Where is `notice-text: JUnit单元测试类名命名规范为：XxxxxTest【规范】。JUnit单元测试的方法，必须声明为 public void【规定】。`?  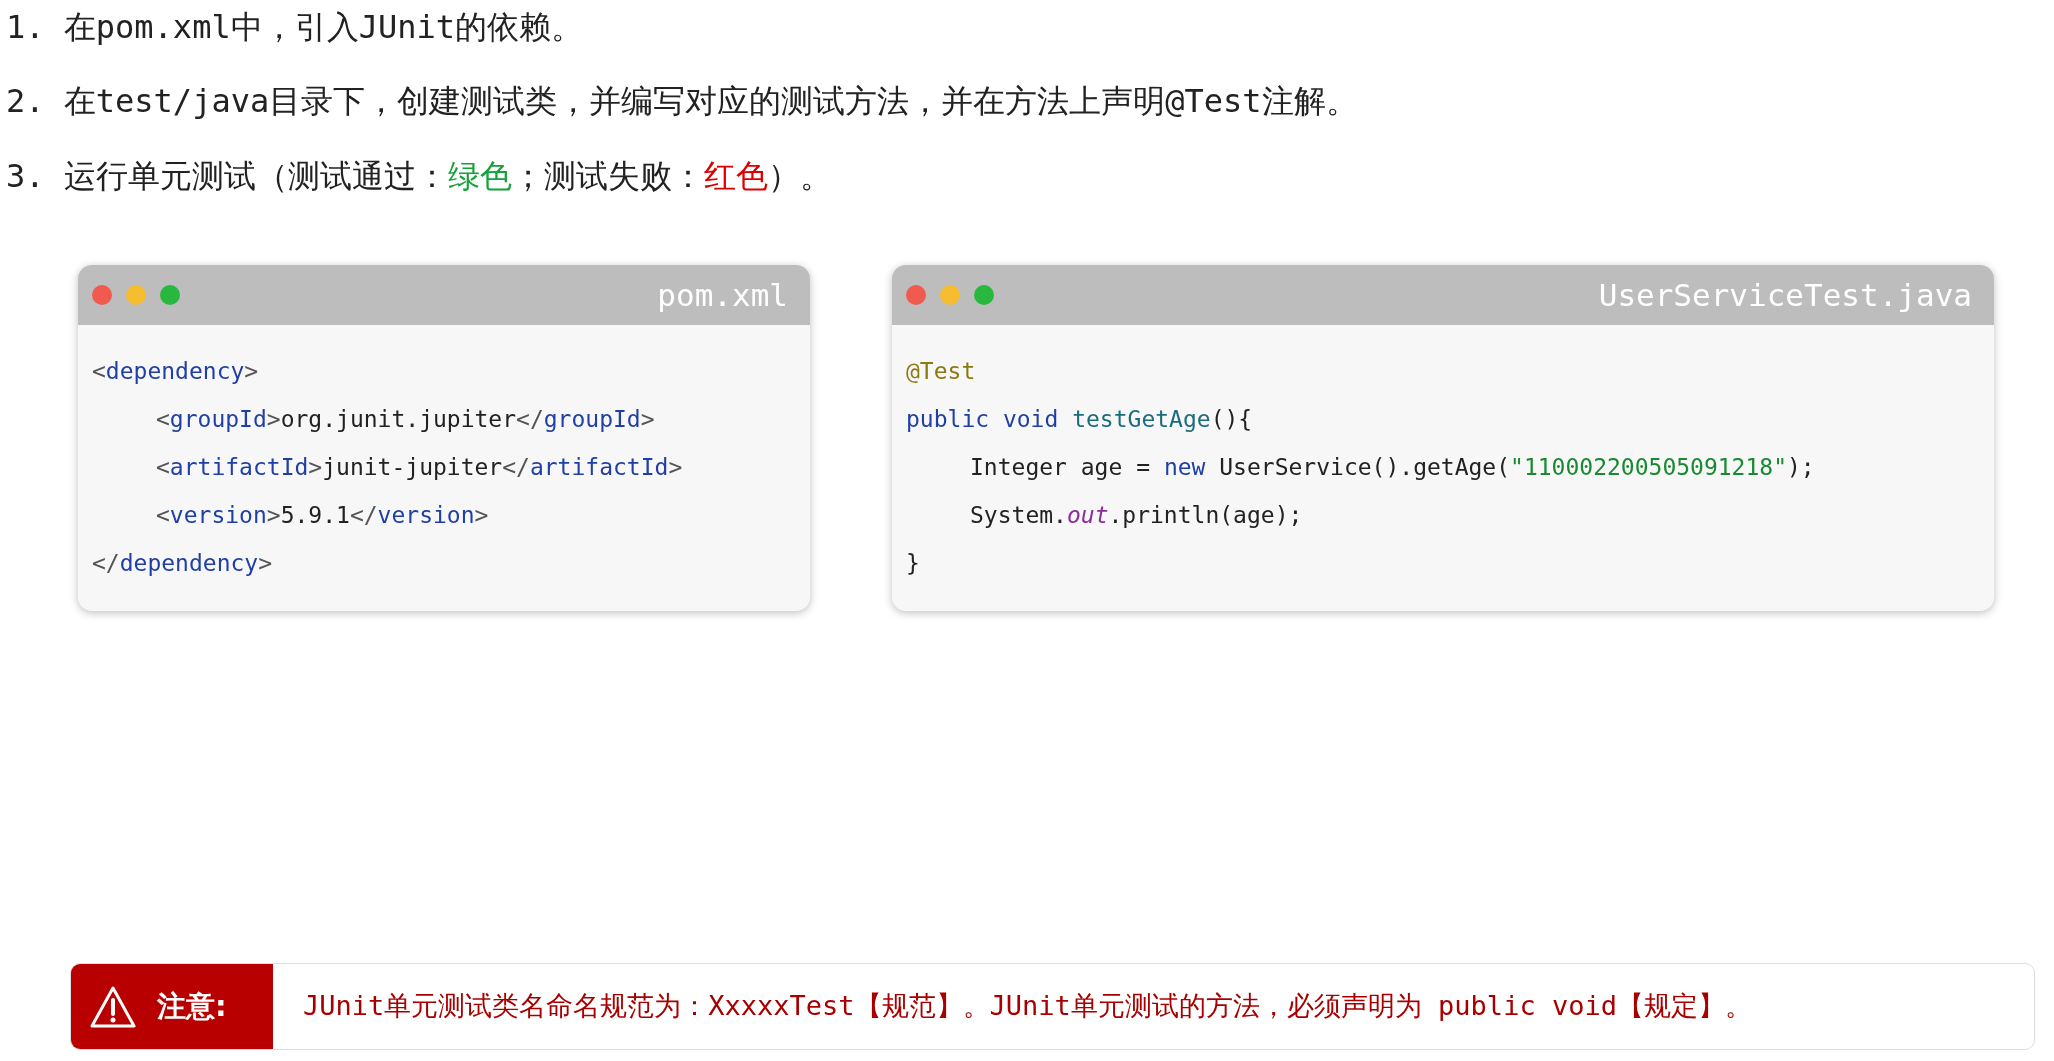 notice-text: JUnit单元测试类名命名规范为：XxxxxTest【规范】。JUnit单元测试的方法，必须声明为 public void【规定】。 is located at coordinates (1027, 1006).